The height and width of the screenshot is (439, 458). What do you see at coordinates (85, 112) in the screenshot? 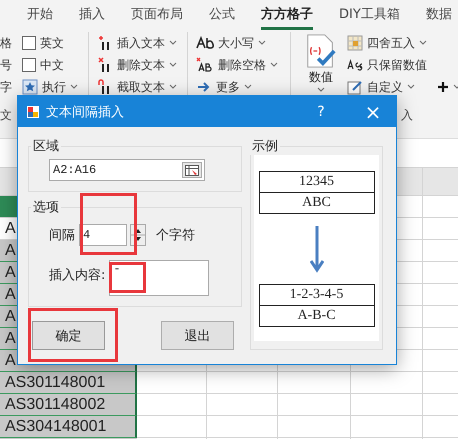
I see `window-title: 文本间隔插入` at bounding box center [85, 112].